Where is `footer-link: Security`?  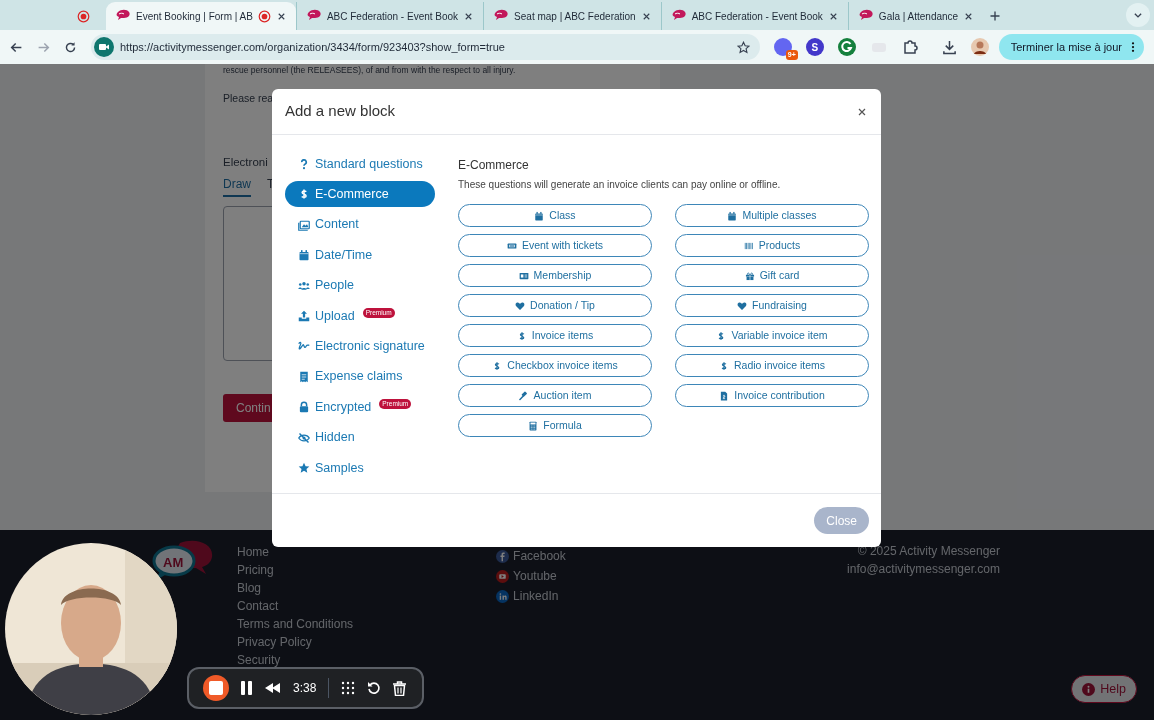 footer-link: Security is located at coordinates (259, 660).